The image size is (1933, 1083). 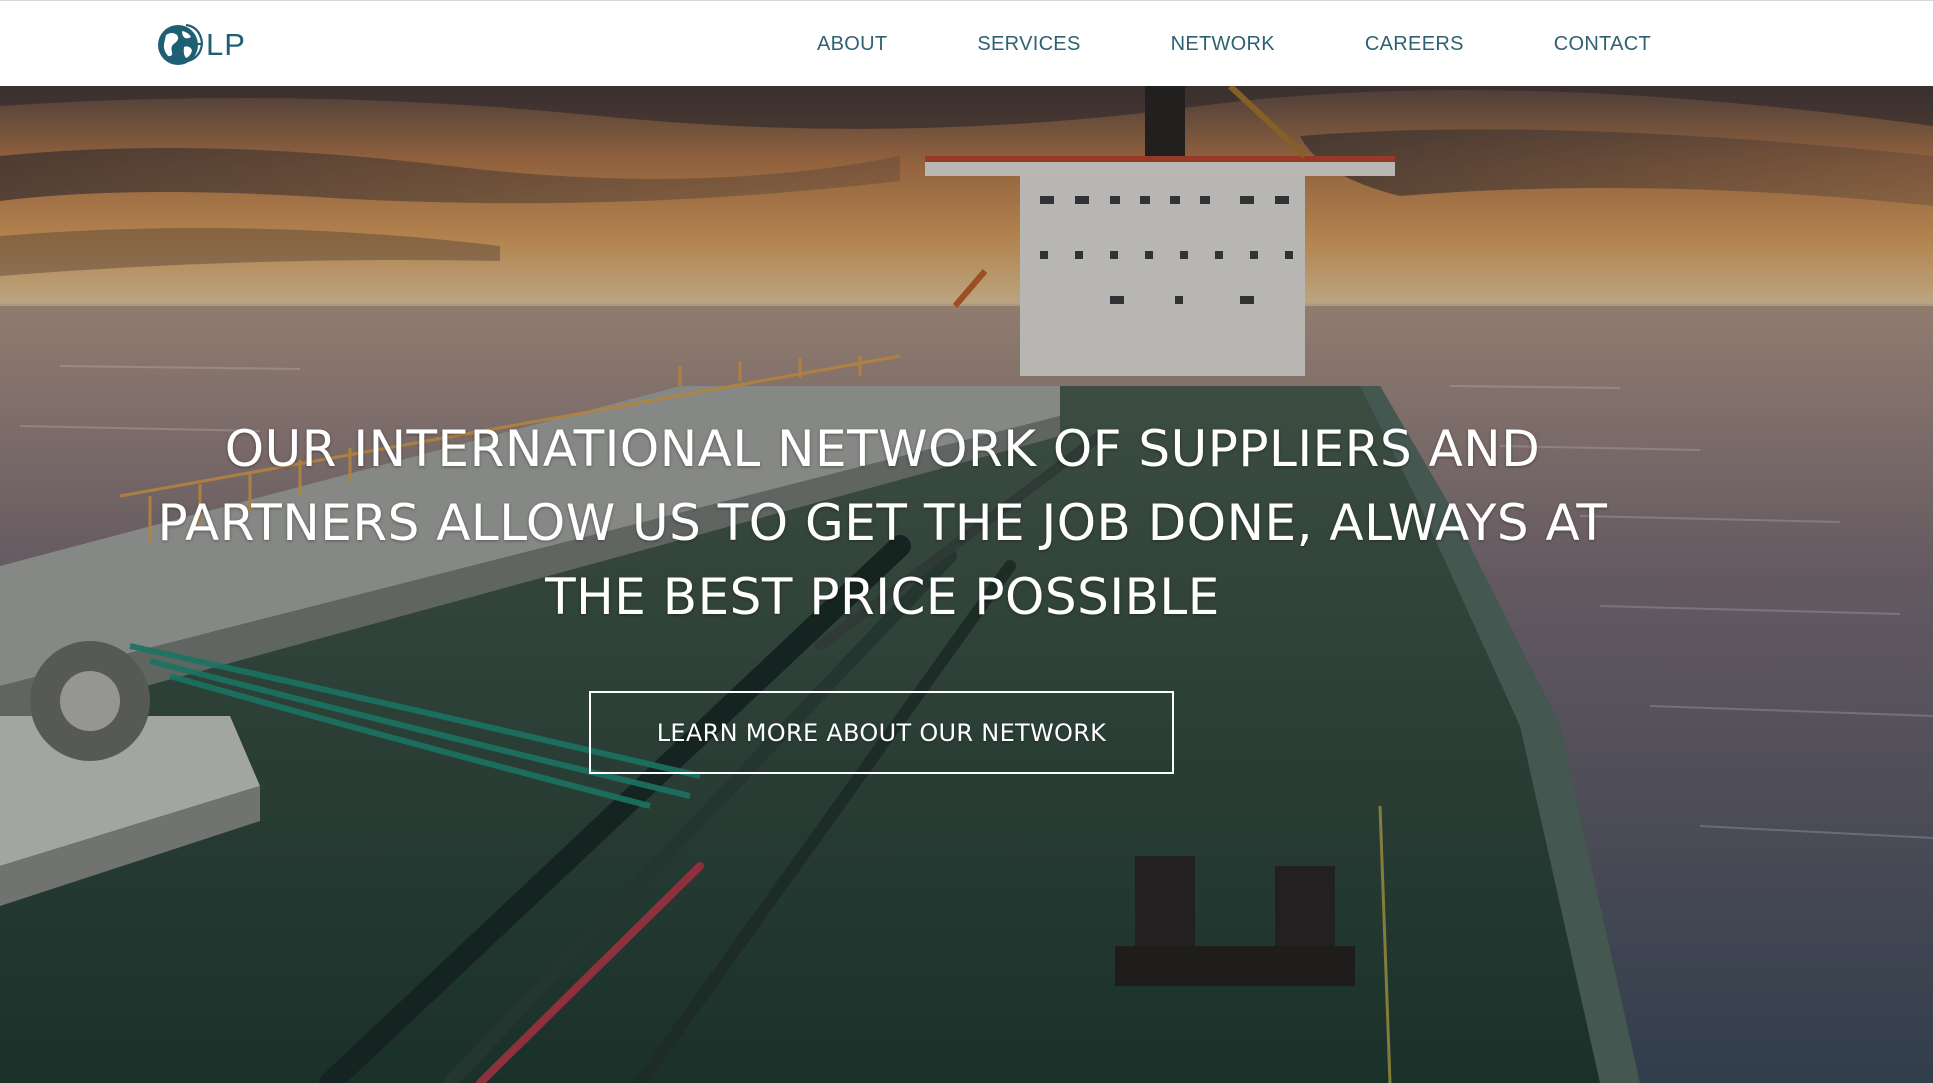 What do you see at coordinates (1028, 44) in the screenshot?
I see `nav-services: SERVICES` at bounding box center [1028, 44].